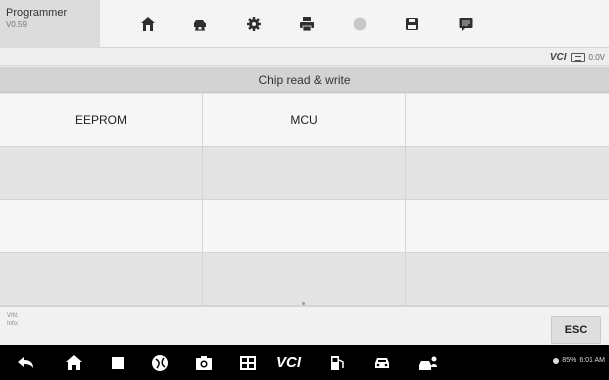 This screenshot has height=380, width=609. I want to click on home-button, so click(148, 24).